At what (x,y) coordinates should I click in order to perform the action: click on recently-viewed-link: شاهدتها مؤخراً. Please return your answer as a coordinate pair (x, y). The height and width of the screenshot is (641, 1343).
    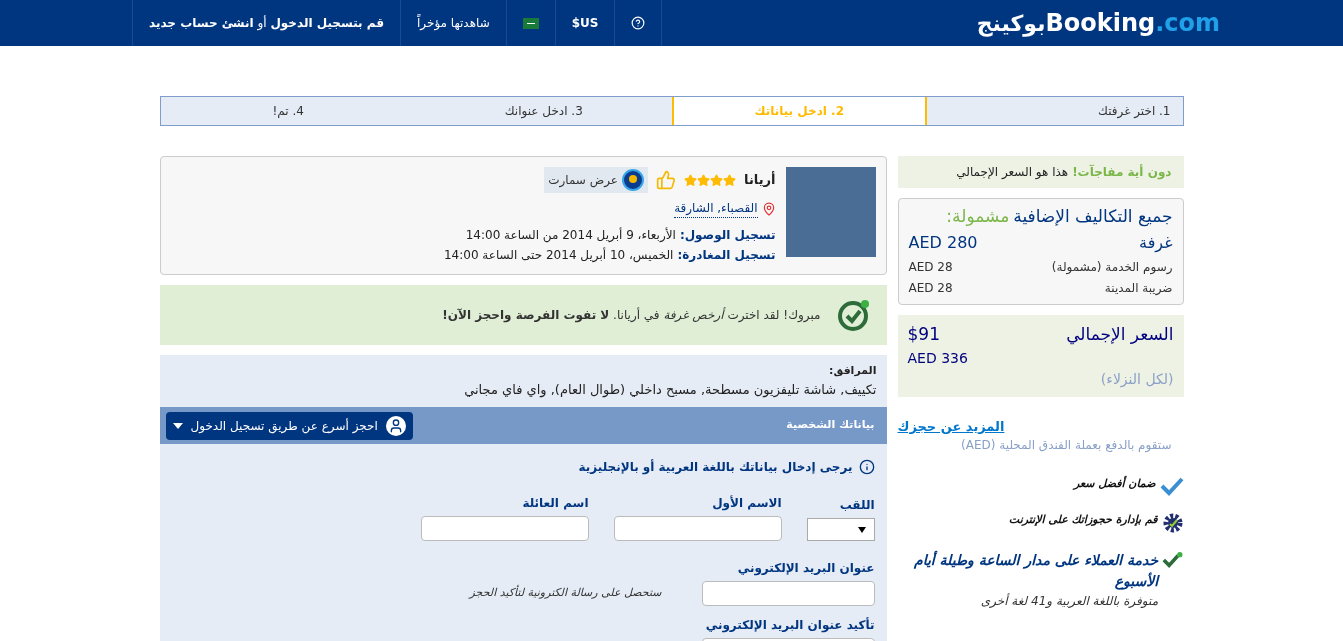
    Looking at the image, I should click on (453, 23).